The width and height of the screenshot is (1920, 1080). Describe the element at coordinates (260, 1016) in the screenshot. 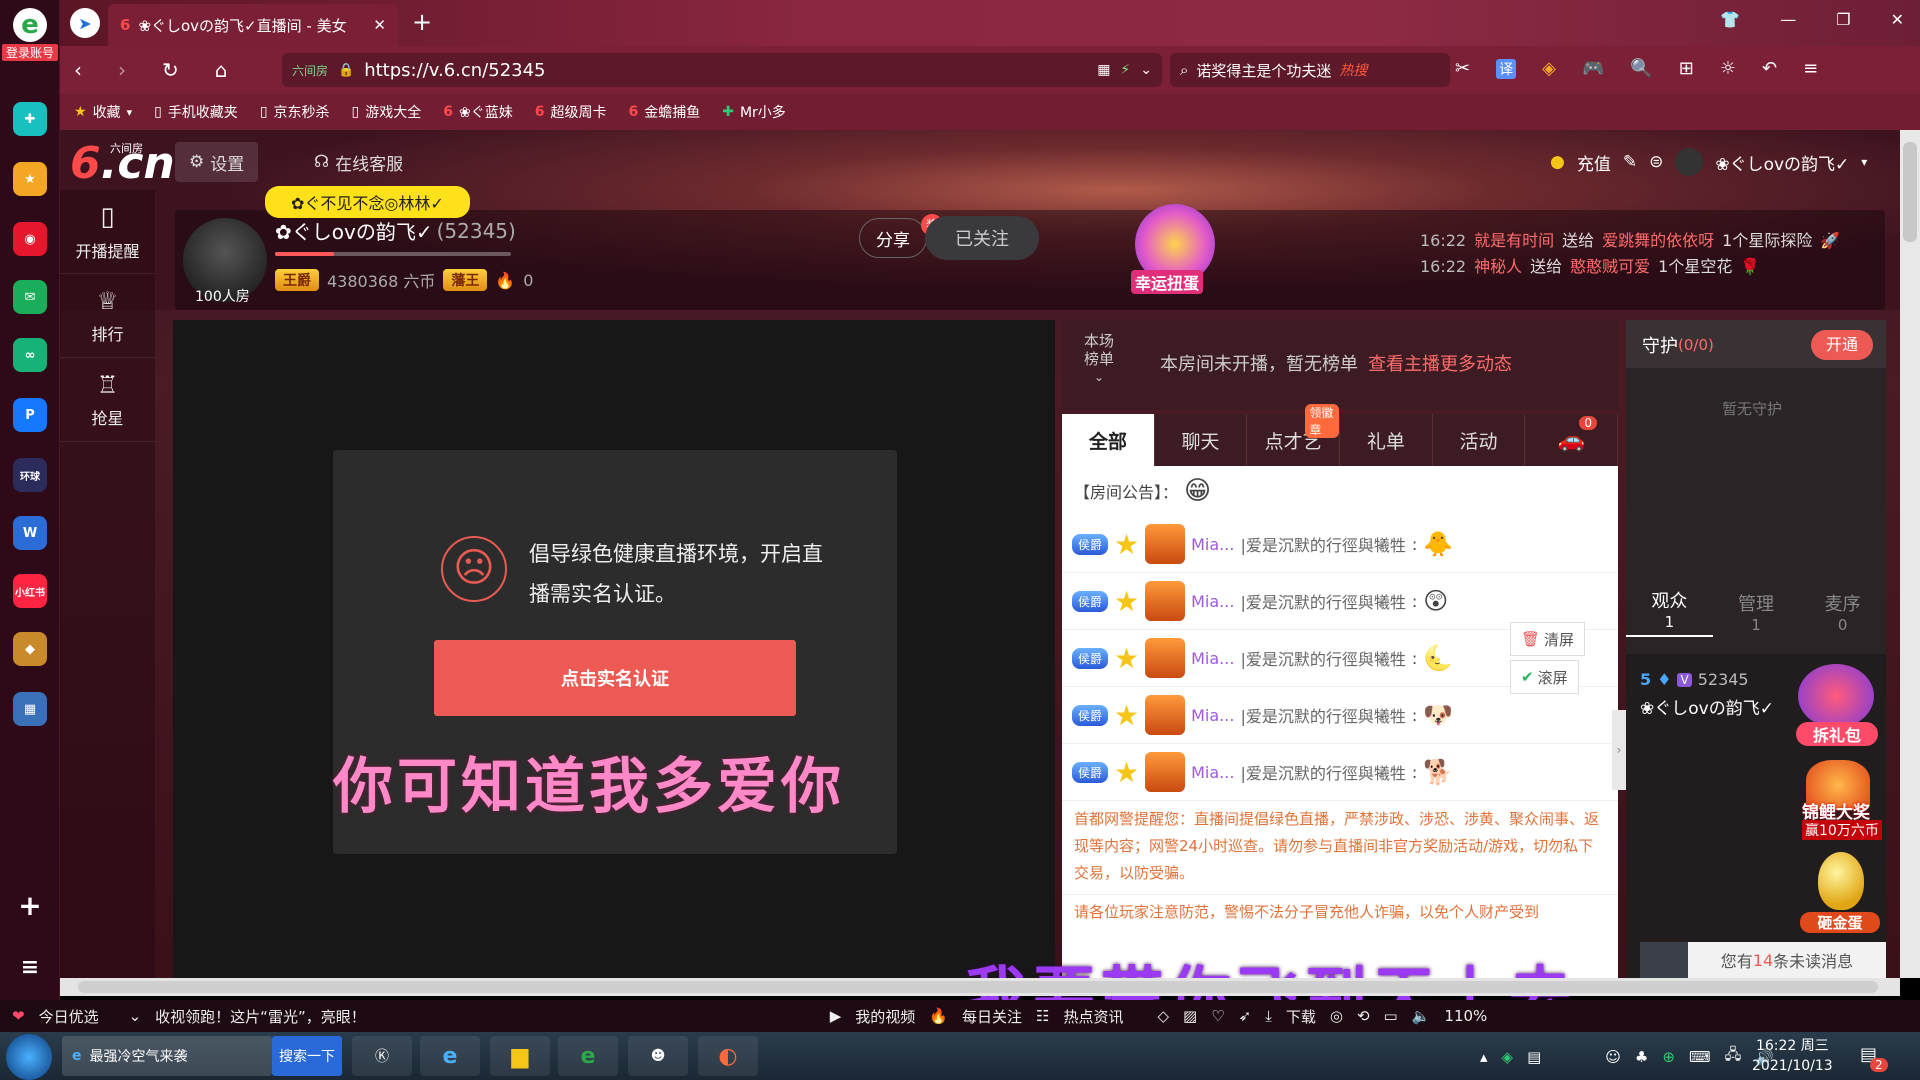

I see `news-ticker: 收视领跑！这片“雷光”，亮眼！` at that location.